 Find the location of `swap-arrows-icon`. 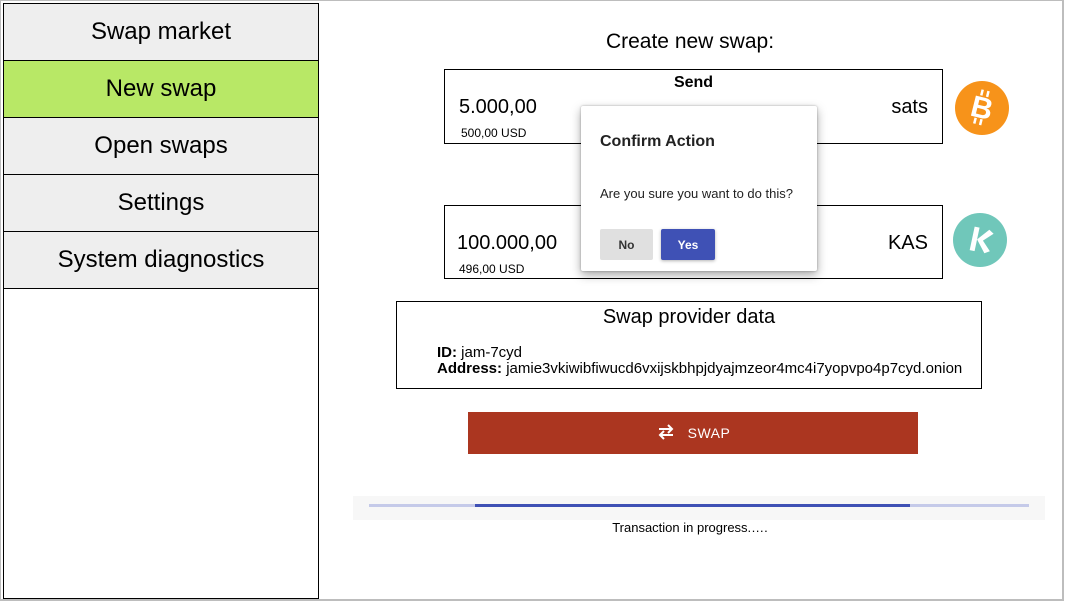

swap-arrows-icon is located at coordinates (666, 433).